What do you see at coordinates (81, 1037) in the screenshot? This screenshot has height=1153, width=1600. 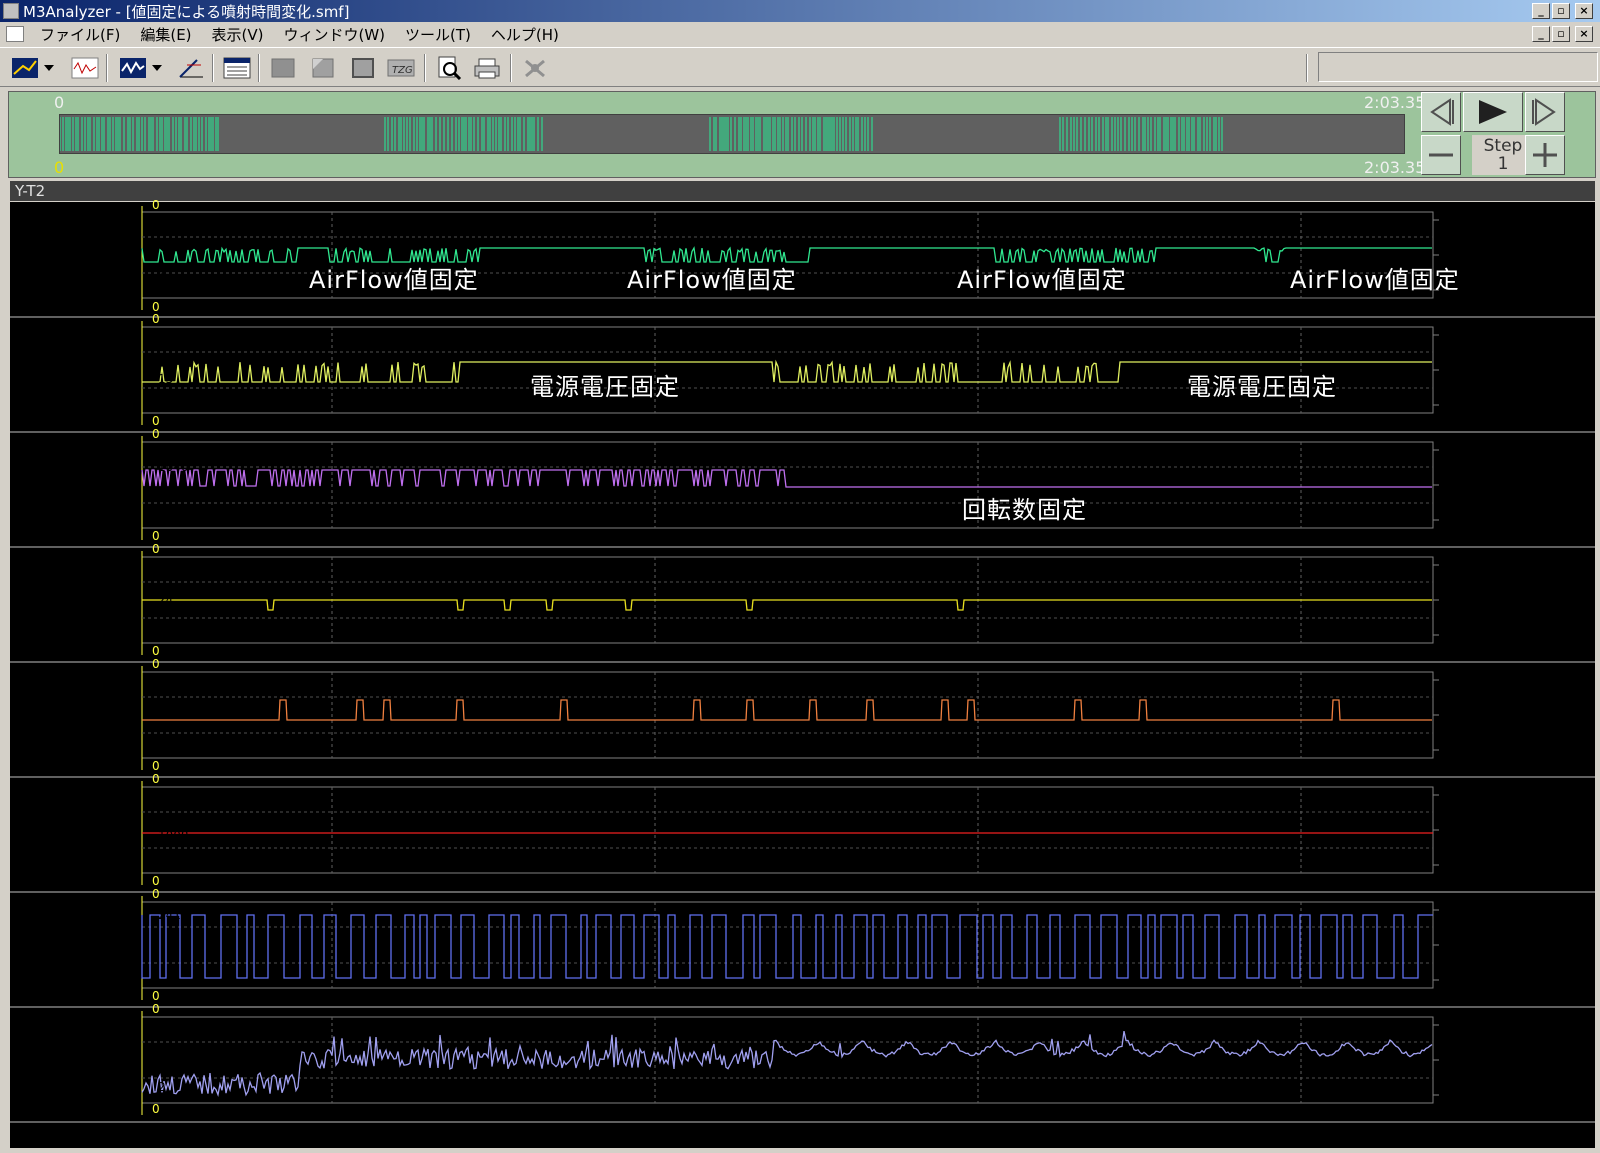 I see `channel-unit-injection: [ms]` at bounding box center [81, 1037].